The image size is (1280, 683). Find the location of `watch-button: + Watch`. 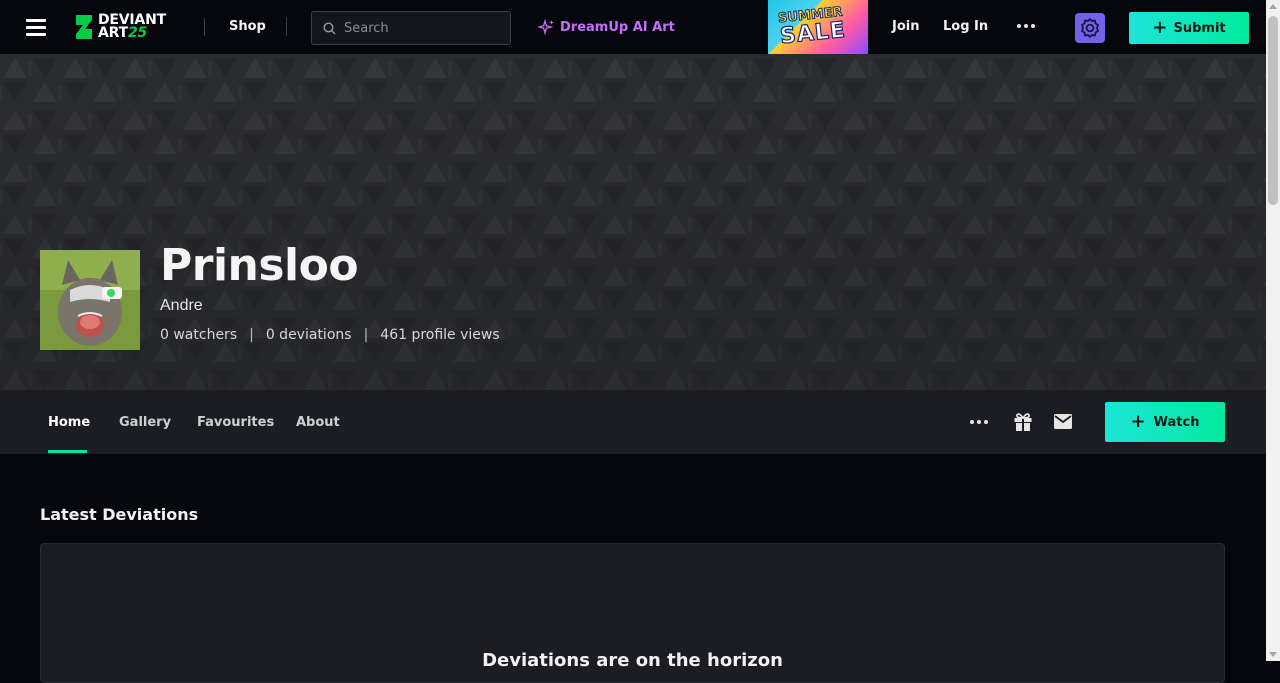

watch-button: + Watch is located at coordinates (1165, 422).